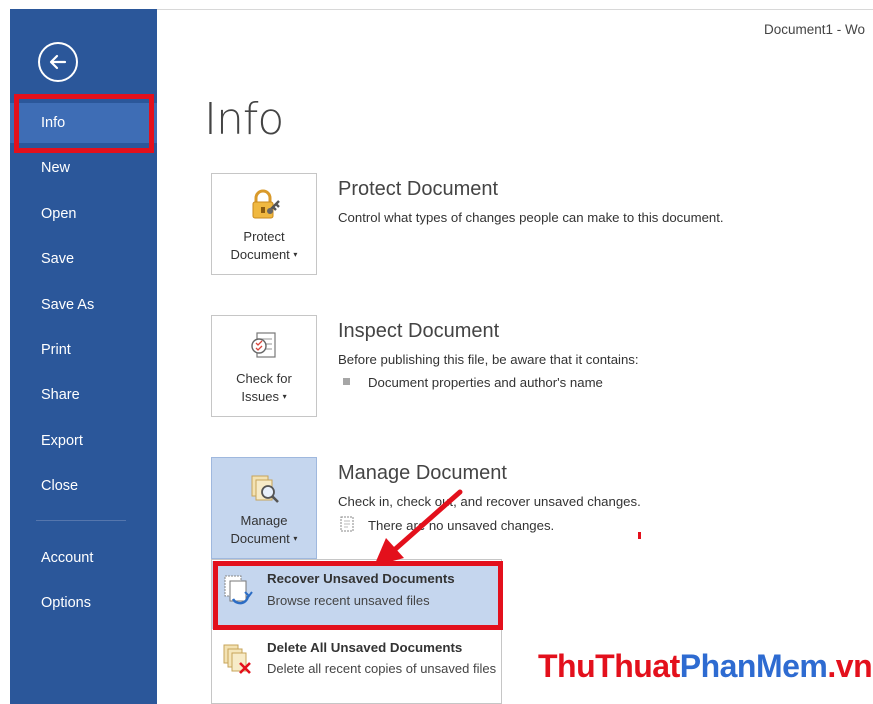 The image size is (873, 704). Describe the element at coordinates (83, 486) in the screenshot. I see `sidebar-item-close: Close` at that location.